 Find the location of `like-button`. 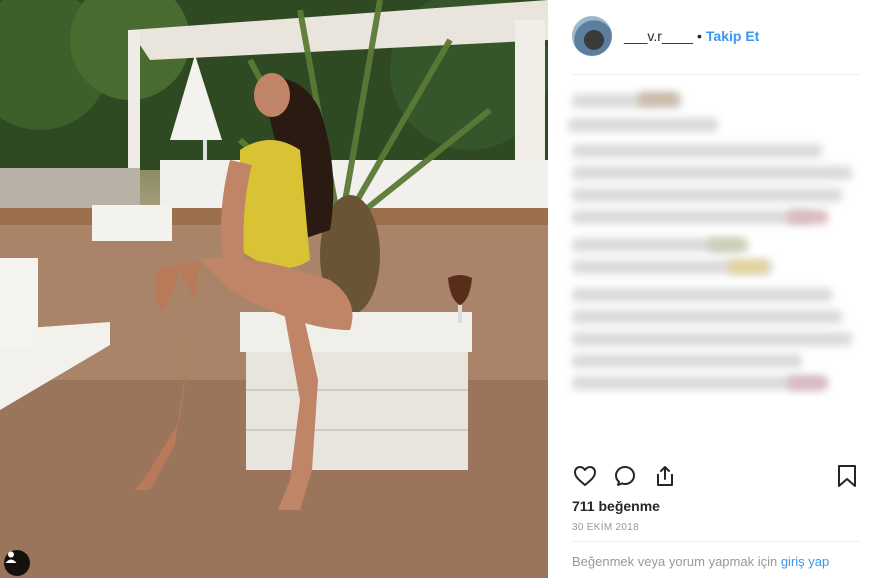

like-button is located at coordinates (585, 476).